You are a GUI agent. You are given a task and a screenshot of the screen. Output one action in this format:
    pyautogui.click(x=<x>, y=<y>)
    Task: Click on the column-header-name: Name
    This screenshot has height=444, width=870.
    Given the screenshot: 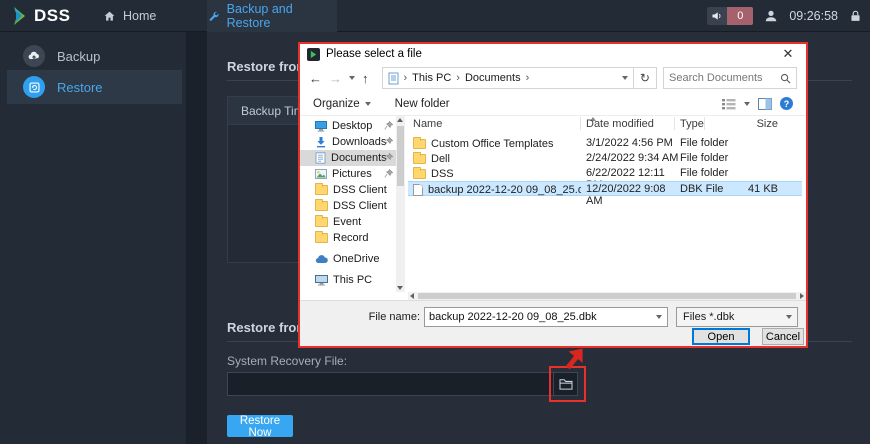 What is the action you would take?
    pyautogui.click(x=427, y=124)
    